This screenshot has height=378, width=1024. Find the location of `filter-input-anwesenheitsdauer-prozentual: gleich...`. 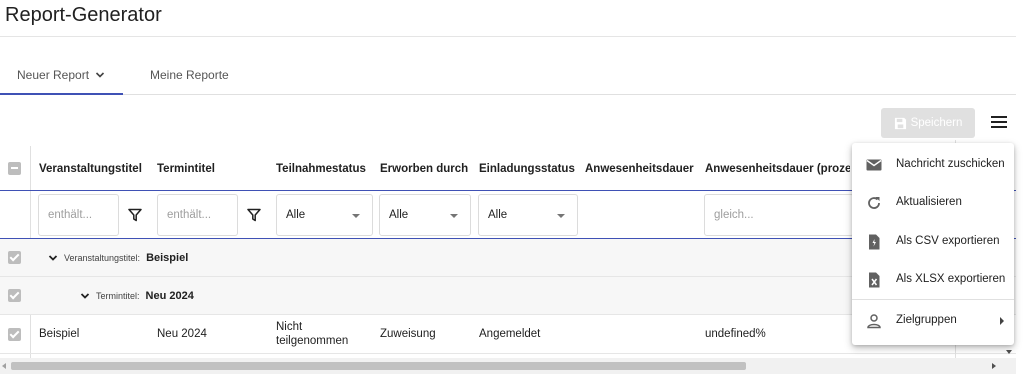

filter-input-anwesenheitsdauer-prozentual: gleich... is located at coordinates (779, 215).